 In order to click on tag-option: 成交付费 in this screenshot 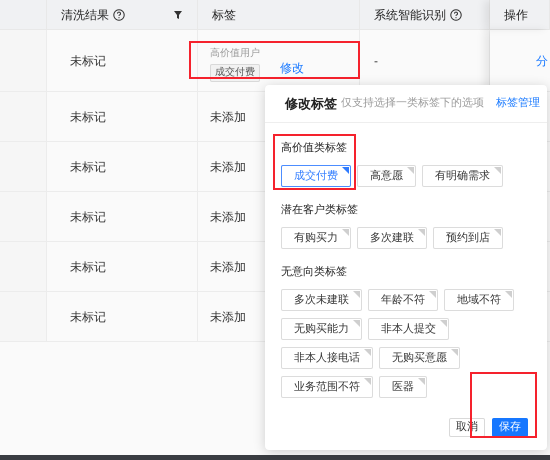, I will do `click(316, 176)`.